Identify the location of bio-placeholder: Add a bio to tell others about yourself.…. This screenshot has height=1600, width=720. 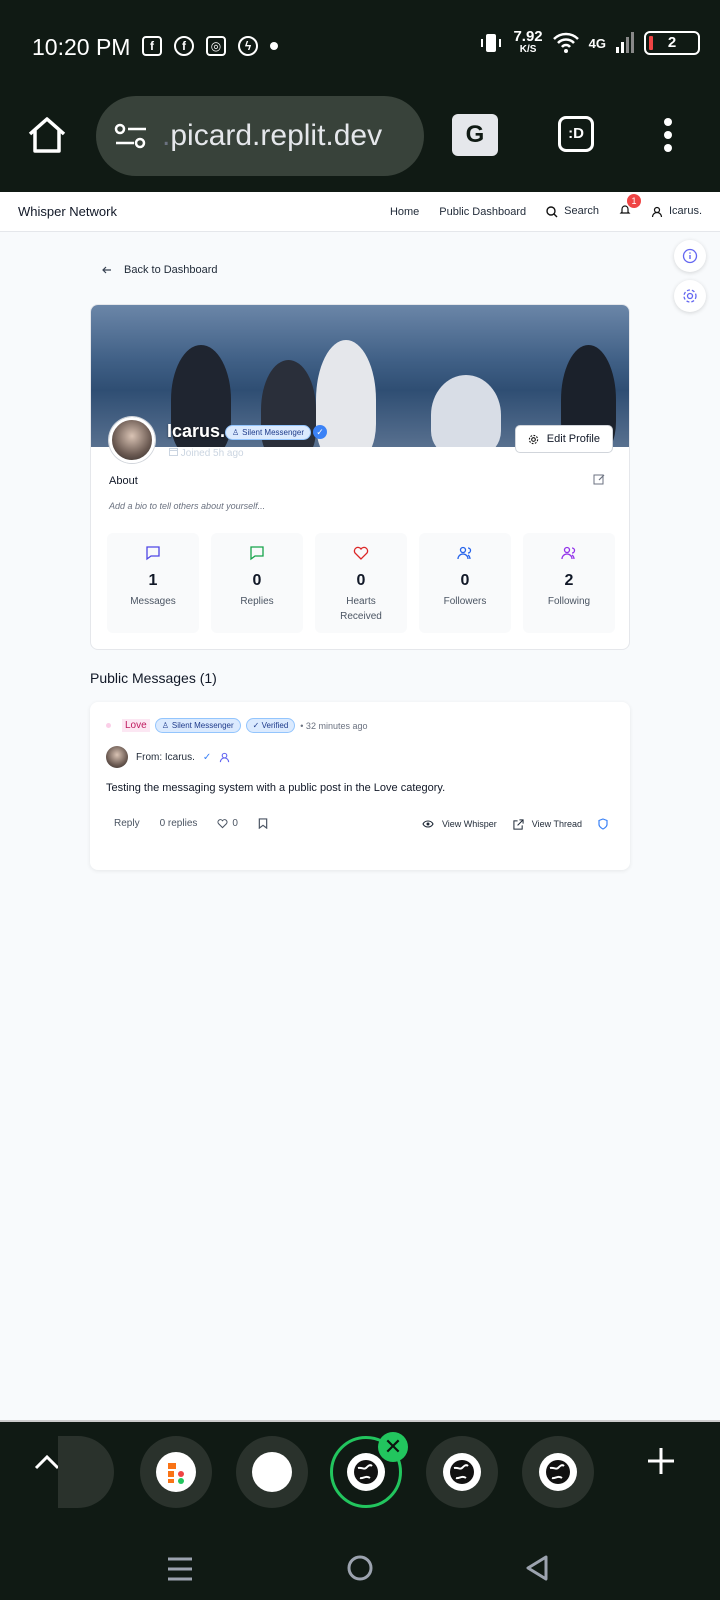
(187, 506).